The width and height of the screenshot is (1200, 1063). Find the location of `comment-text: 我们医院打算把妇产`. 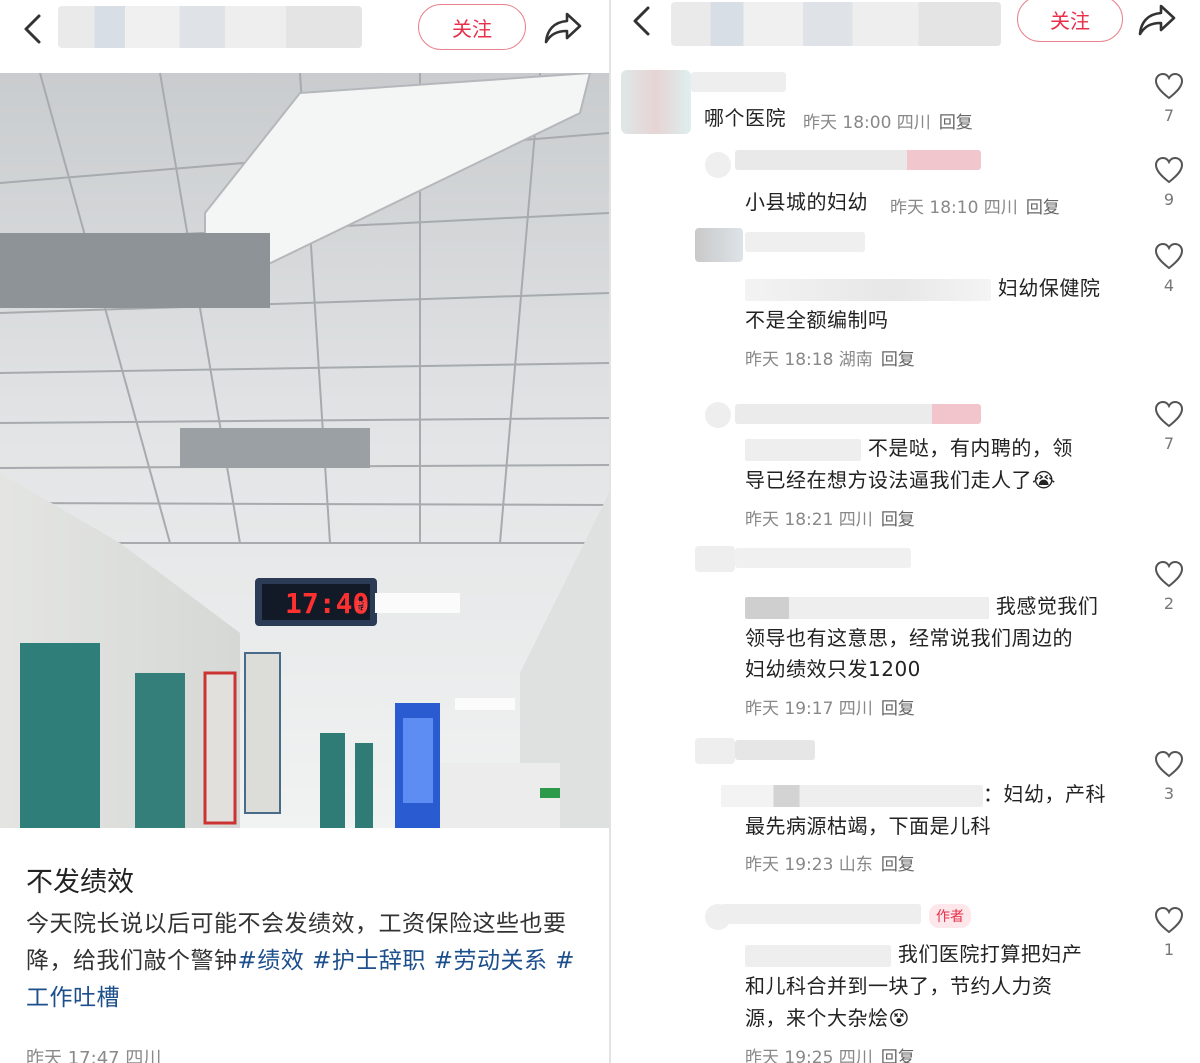

comment-text: 我们医院打算把妇产 is located at coordinates (913, 954).